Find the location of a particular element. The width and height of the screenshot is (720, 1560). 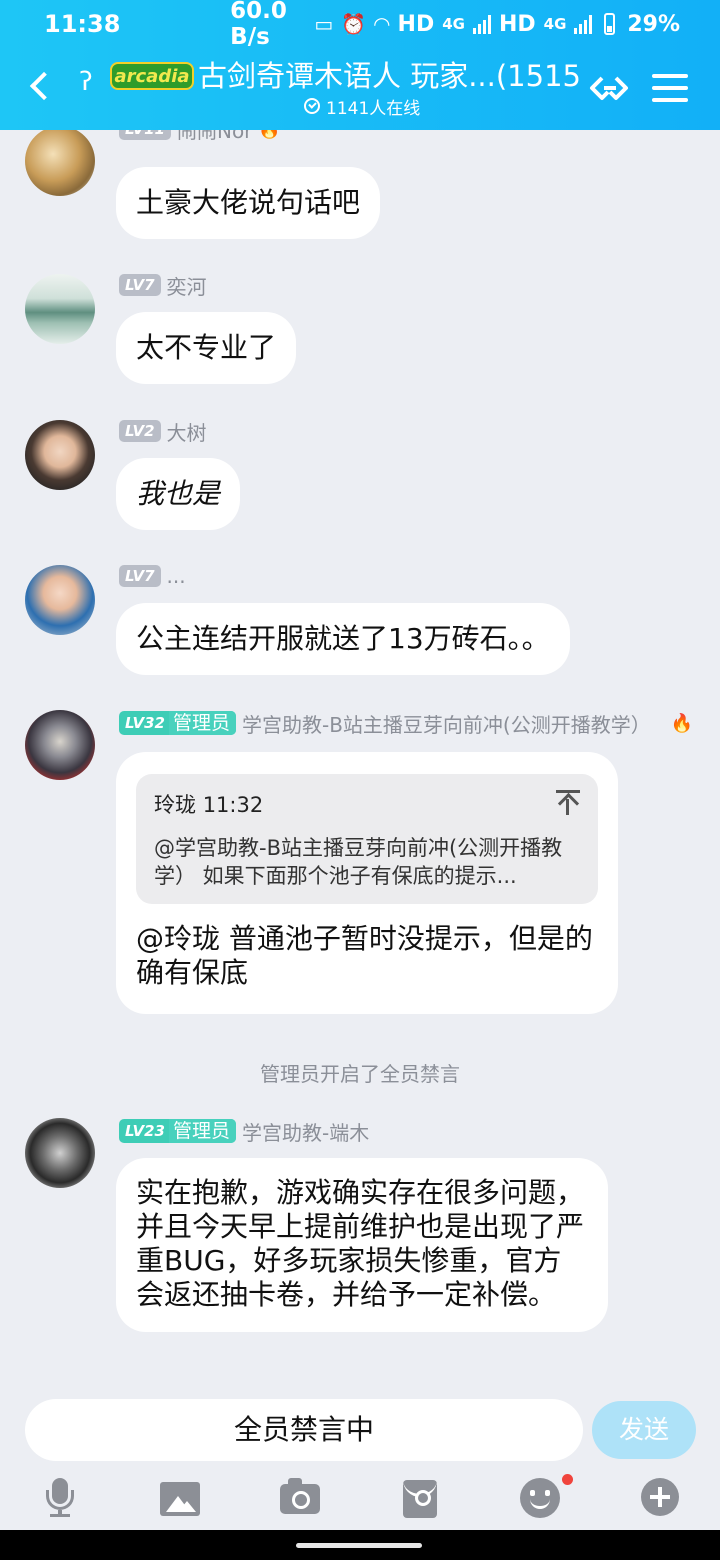

status-bar: 11:38 60.0 B/s ▭ ⏰ ◠ HD 4G HD 4G 29% is located at coordinates (360, 25).